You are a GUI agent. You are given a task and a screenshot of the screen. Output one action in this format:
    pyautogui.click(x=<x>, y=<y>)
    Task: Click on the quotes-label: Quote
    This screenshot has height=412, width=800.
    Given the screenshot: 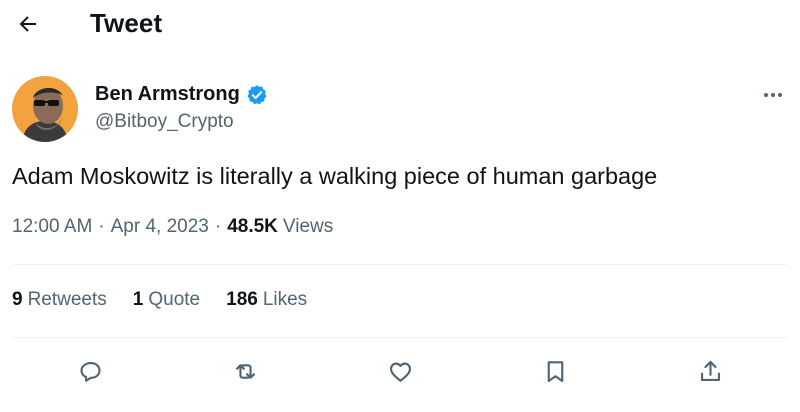 What is the action you would take?
    pyautogui.click(x=174, y=299)
    